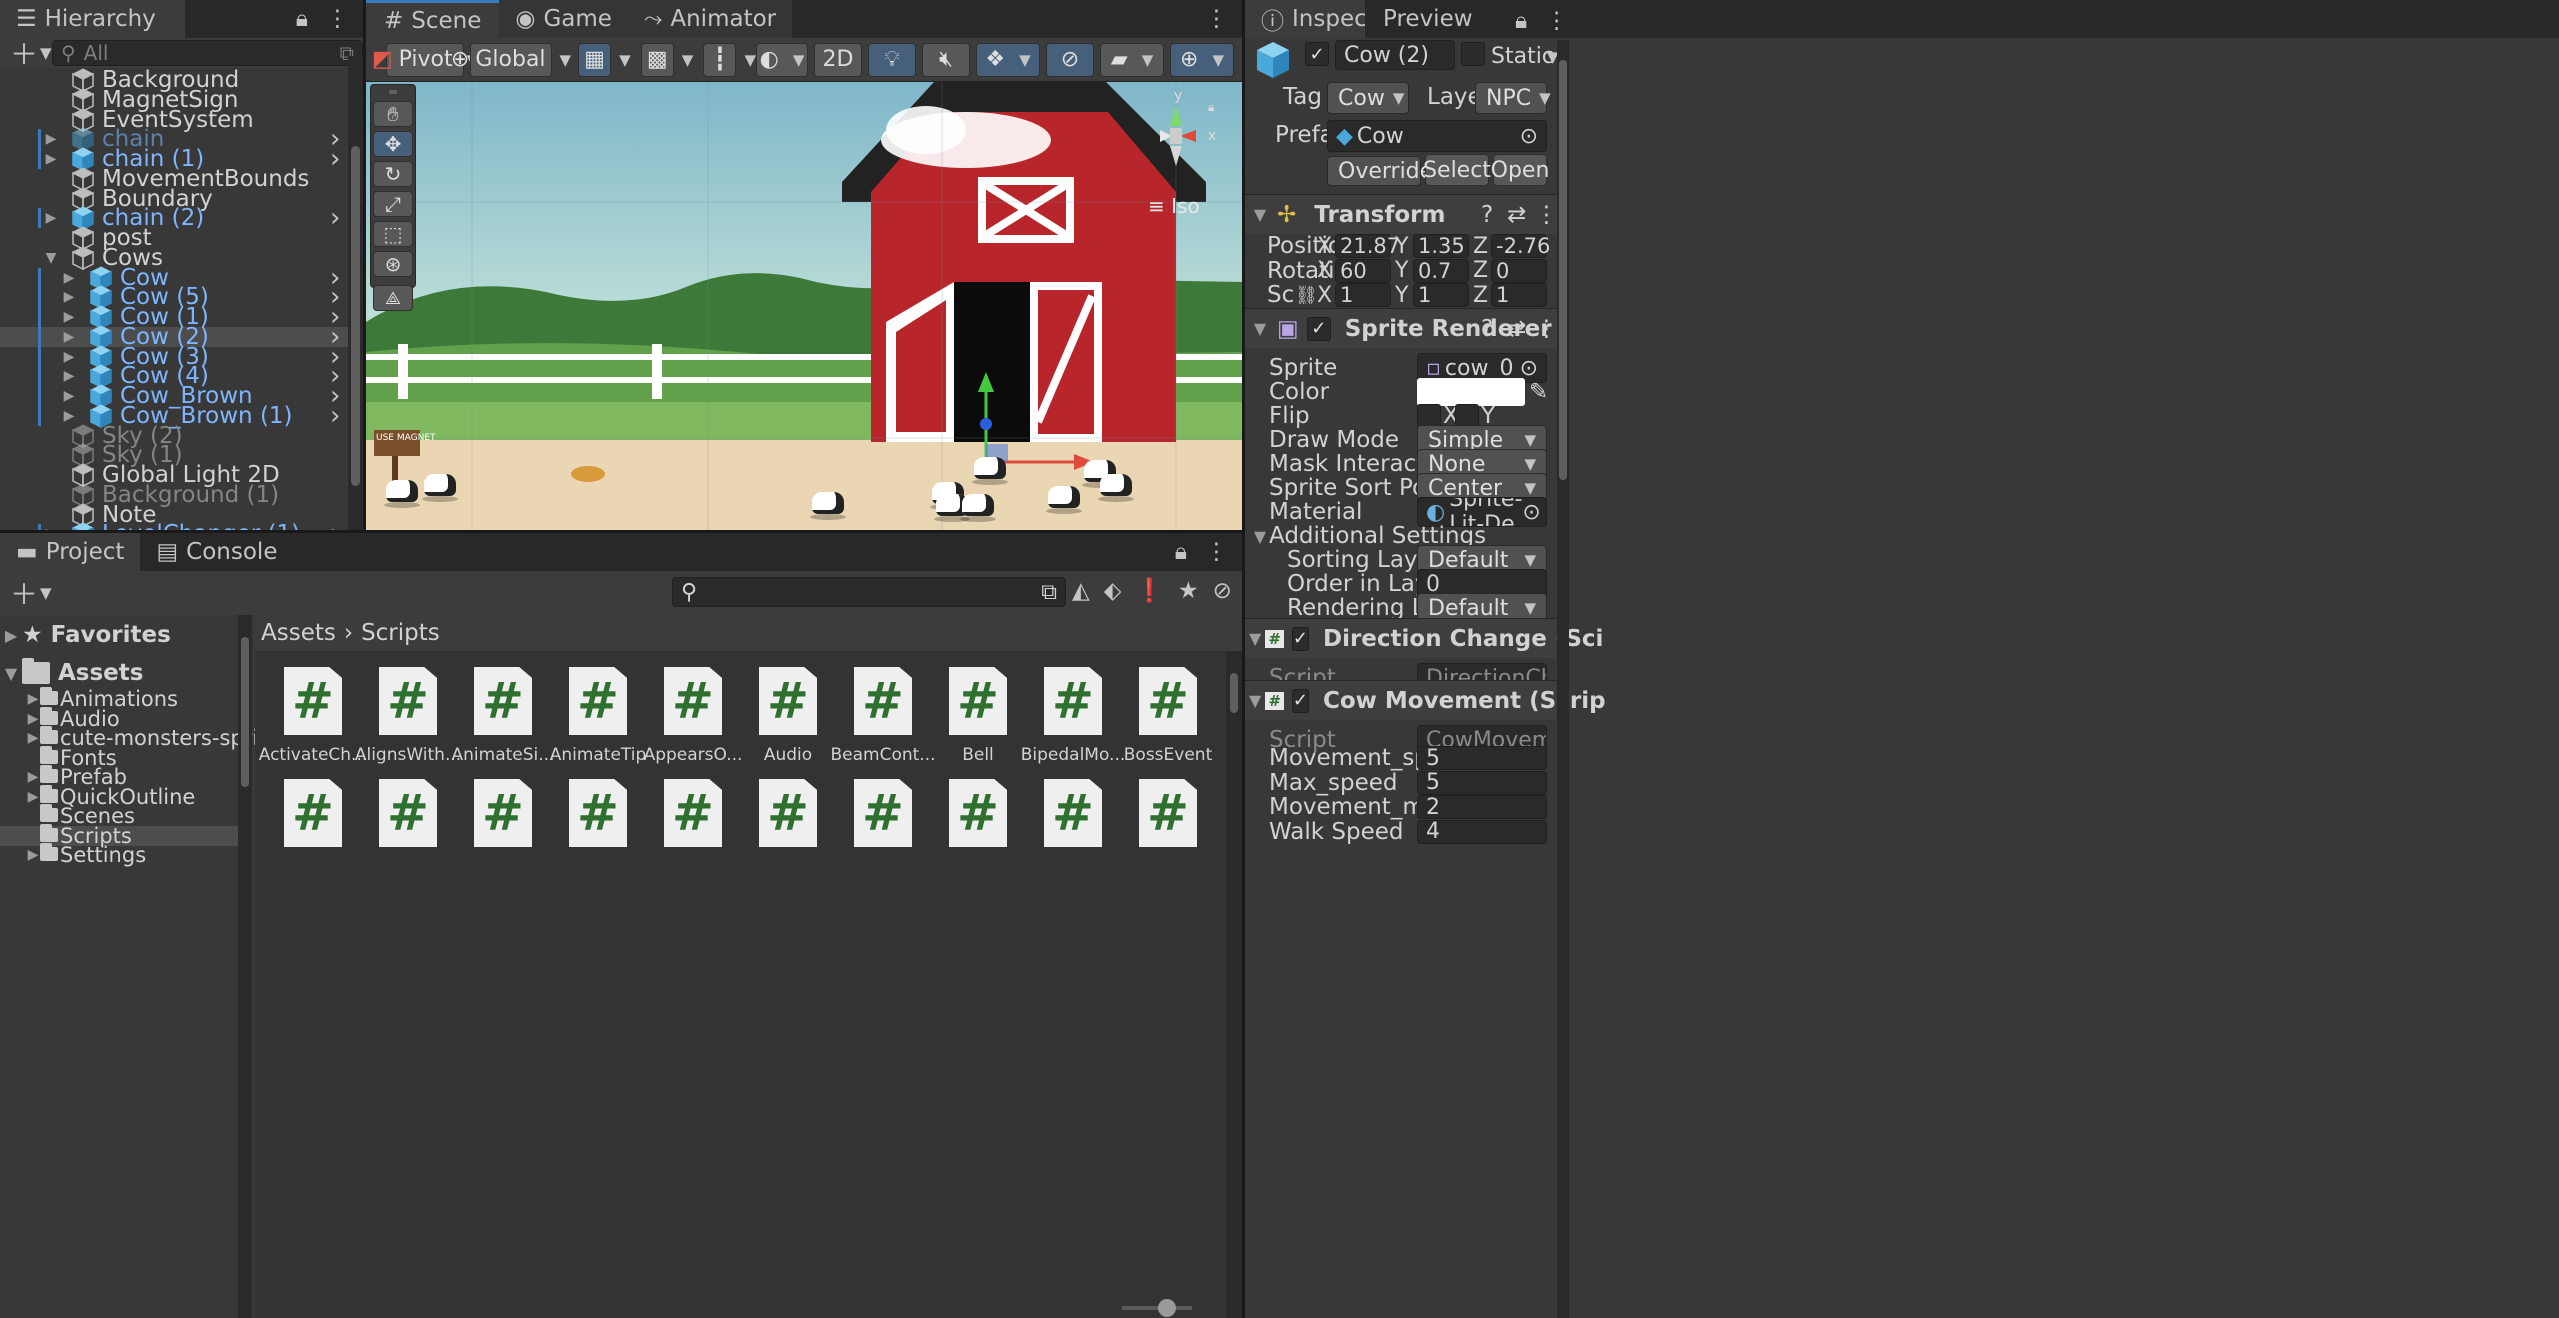 This screenshot has height=1318, width=2559. What do you see at coordinates (1563, 270) in the screenshot?
I see `inspector-scroll-thumb` at bounding box center [1563, 270].